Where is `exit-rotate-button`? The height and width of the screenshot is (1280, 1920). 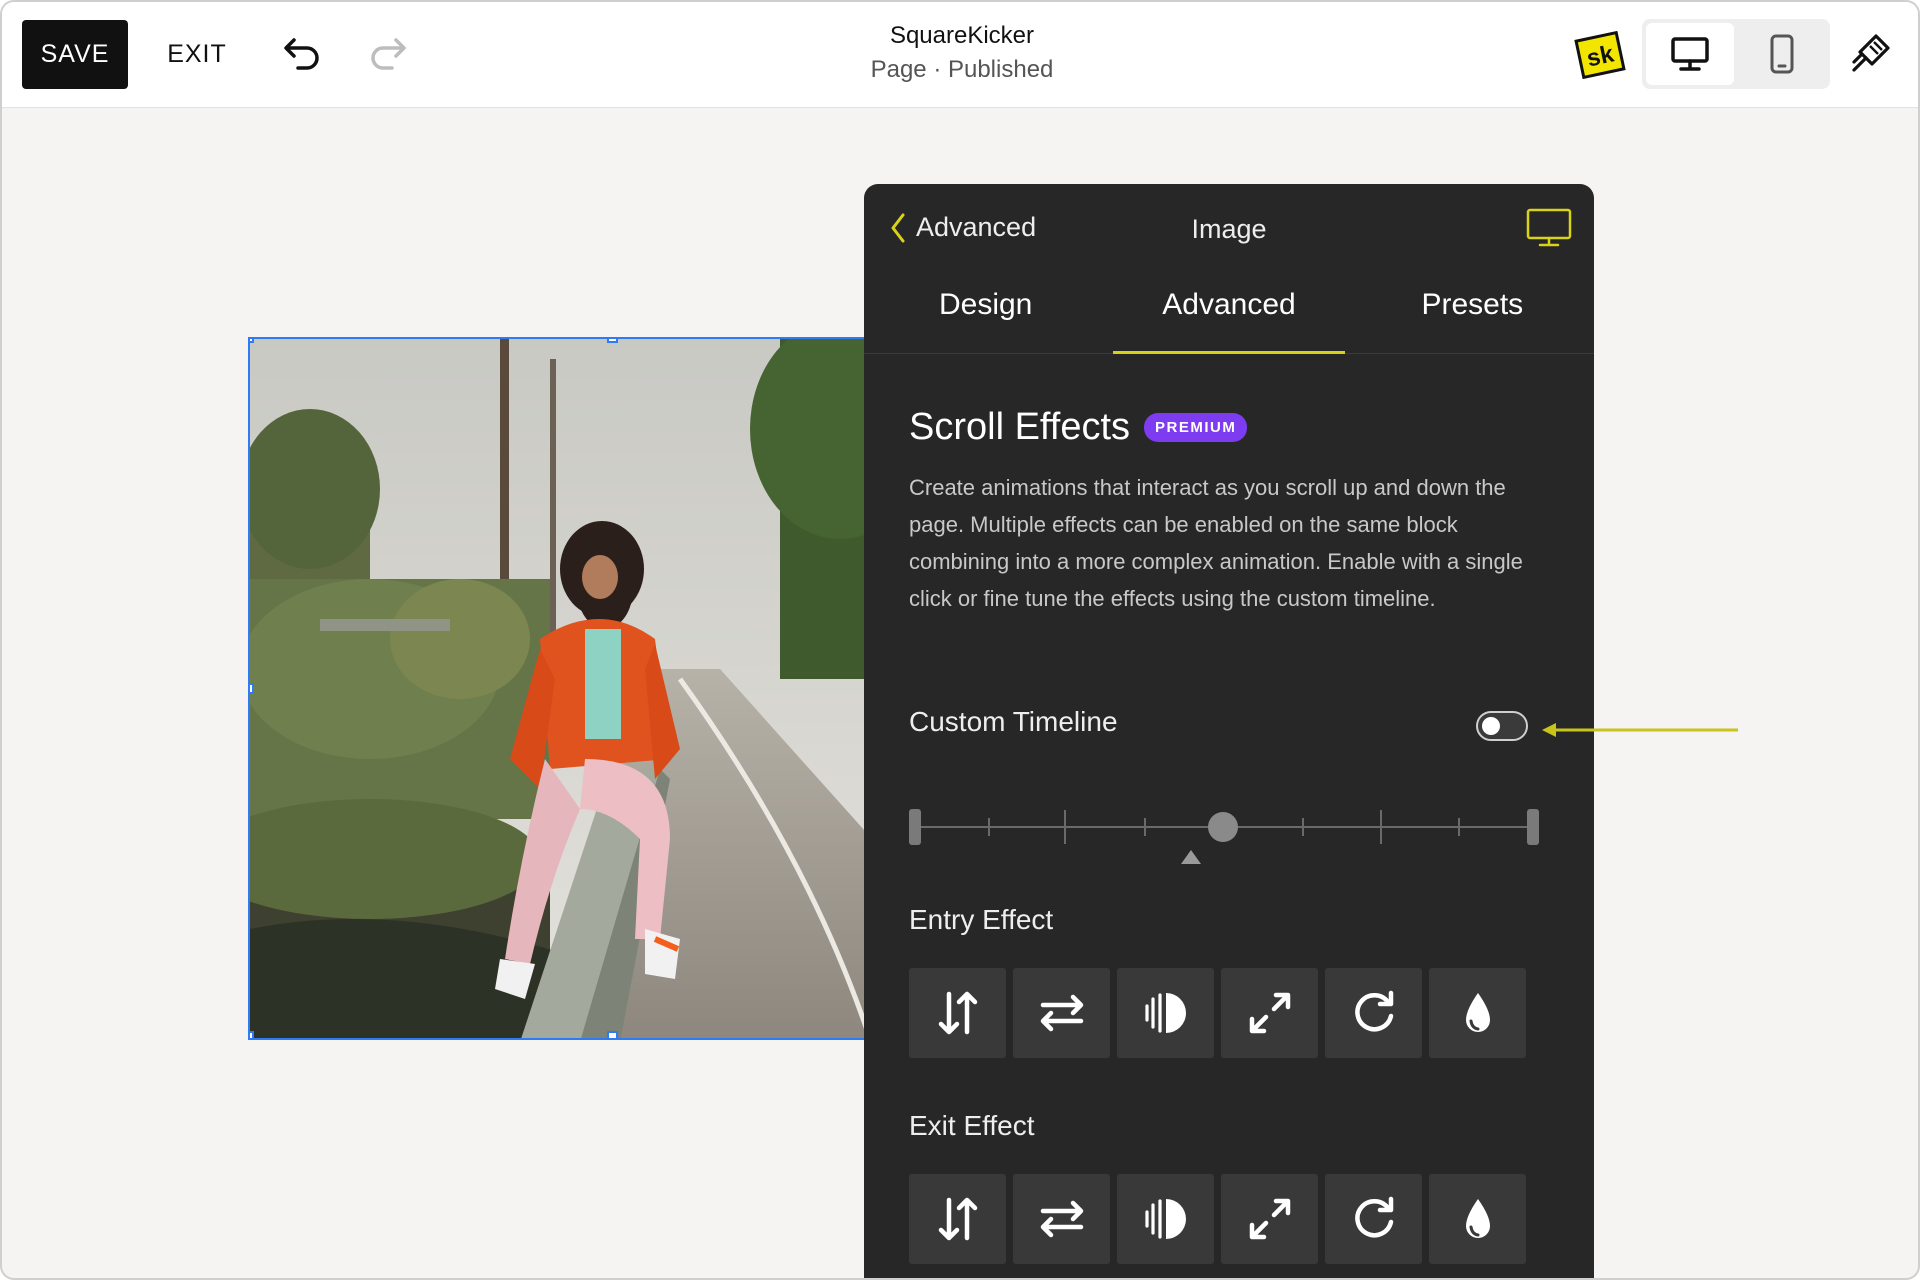 exit-rotate-button is located at coordinates (1373, 1219).